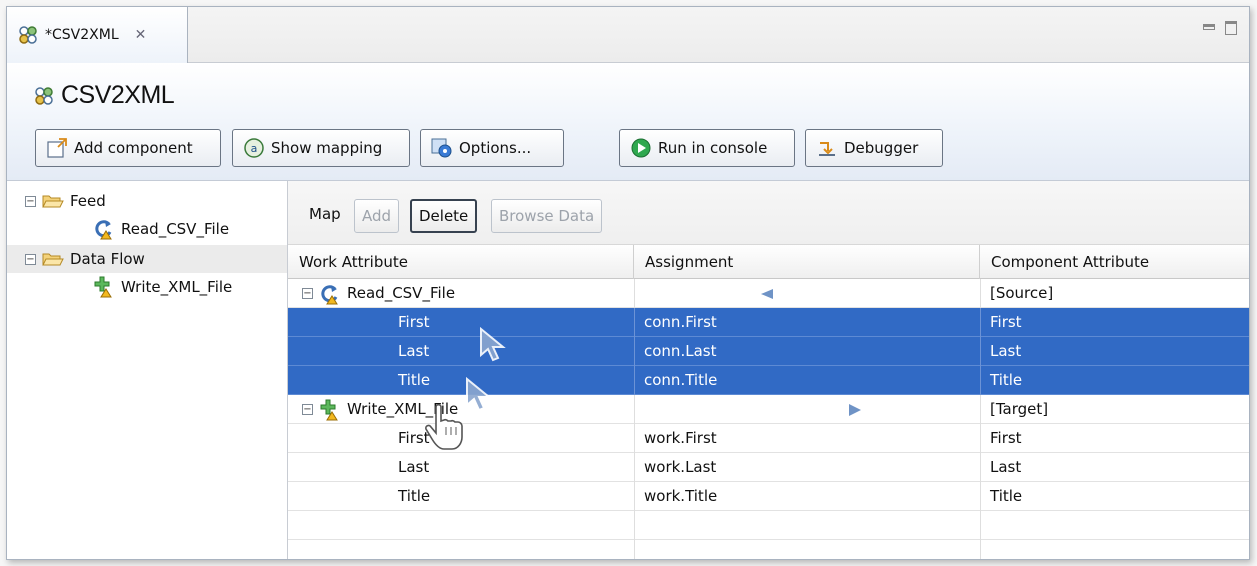 The width and height of the screenshot is (1257, 566). What do you see at coordinates (816, 410) in the screenshot?
I see `arrow-right-icon` at bounding box center [816, 410].